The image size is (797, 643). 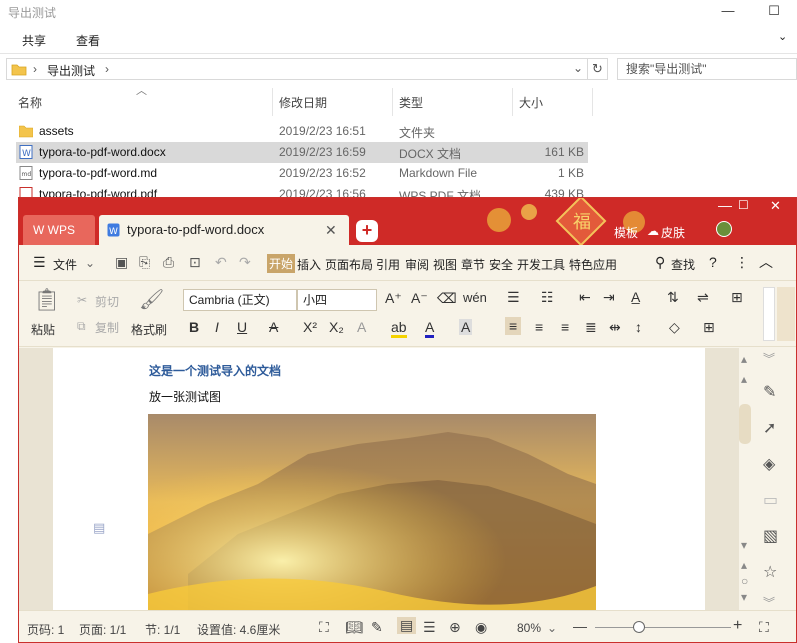 What do you see at coordinates (195, 262) in the screenshot?
I see `print-preview-icon: ⊡` at bounding box center [195, 262].